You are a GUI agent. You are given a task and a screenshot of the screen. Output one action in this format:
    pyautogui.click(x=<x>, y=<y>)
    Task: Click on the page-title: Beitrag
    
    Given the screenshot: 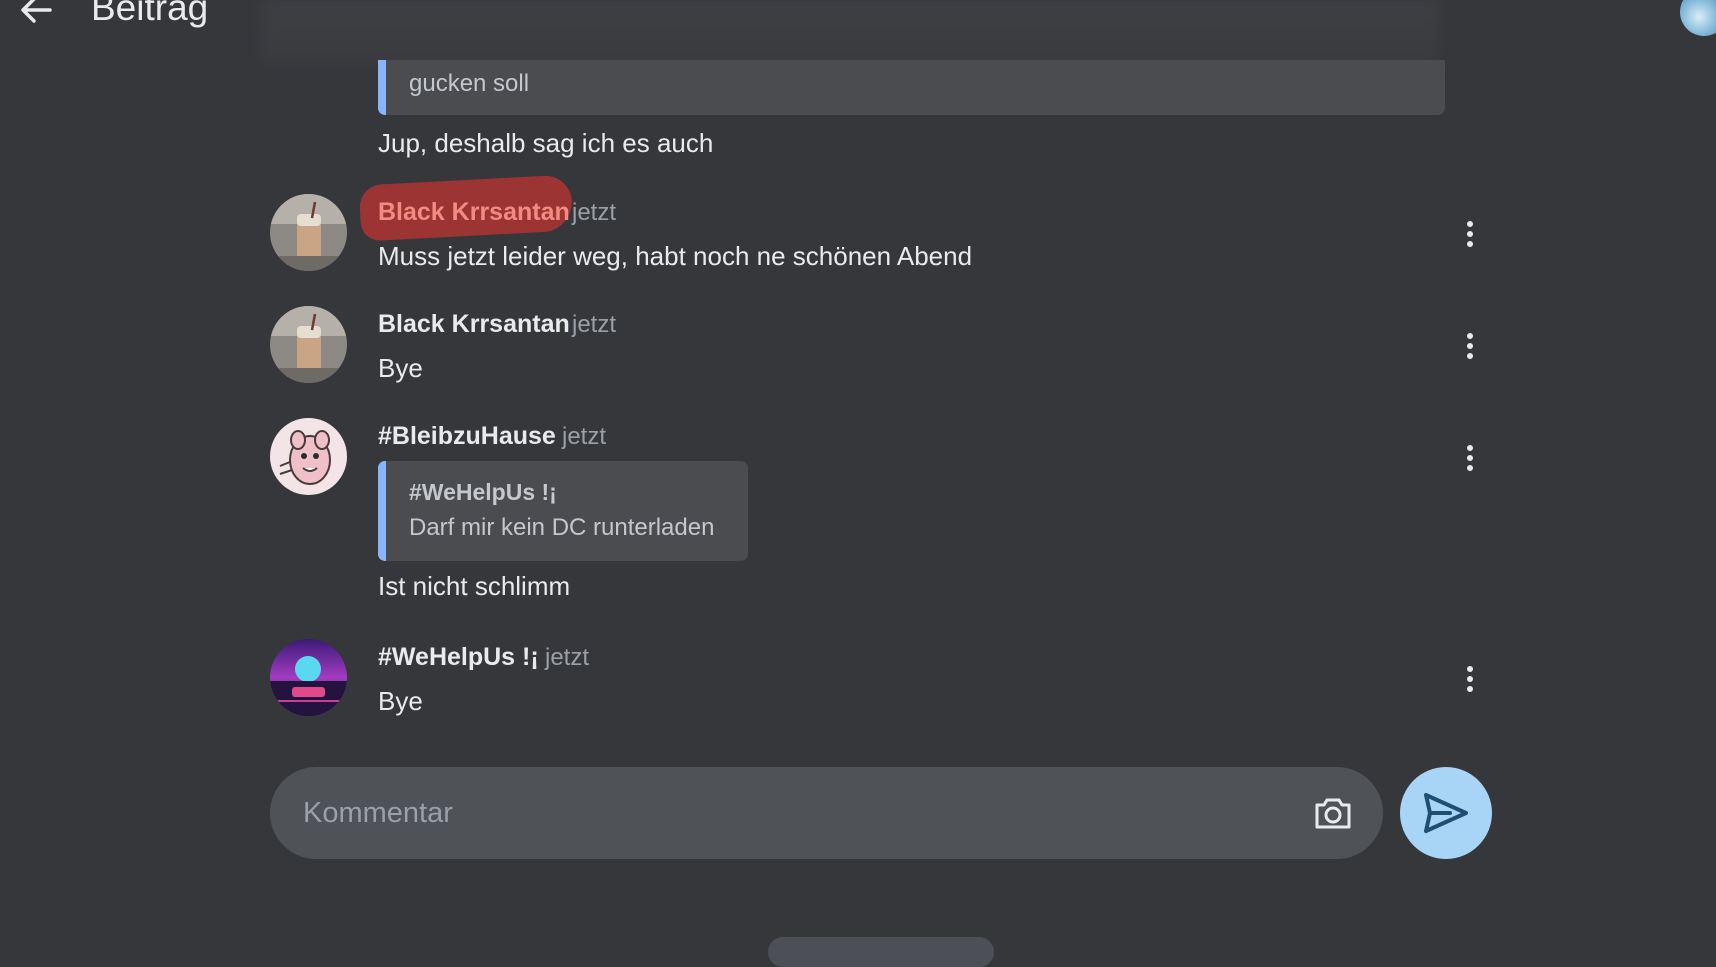 What is the action you would take?
    pyautogui.click(x=150, y=14)
    